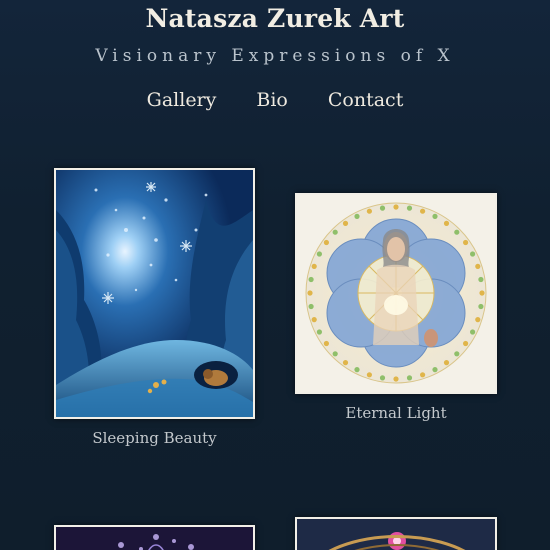 The height and width of the screenshot is (550, 550). Describe the element at coordinates (154, 438) in the screenshot. I see `artwork-caption-sleeping-beauty: Sleeping Beauty` at that location.